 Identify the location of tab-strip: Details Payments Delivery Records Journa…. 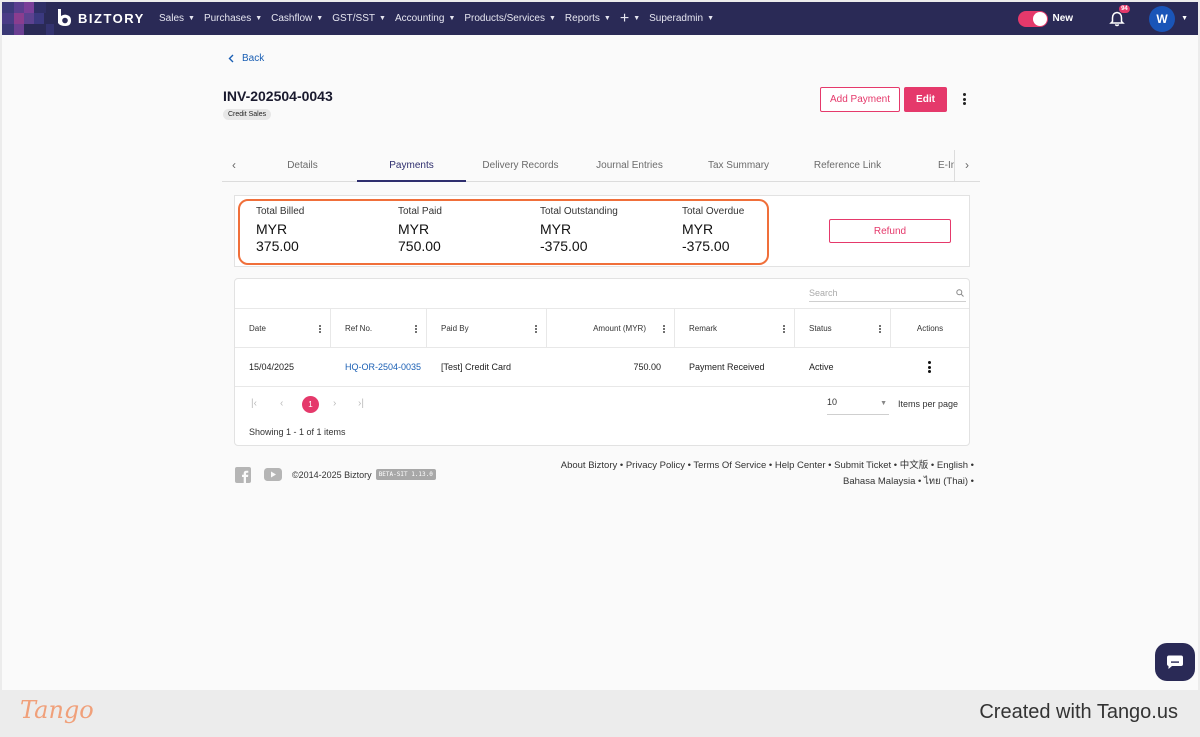
(601, 166).